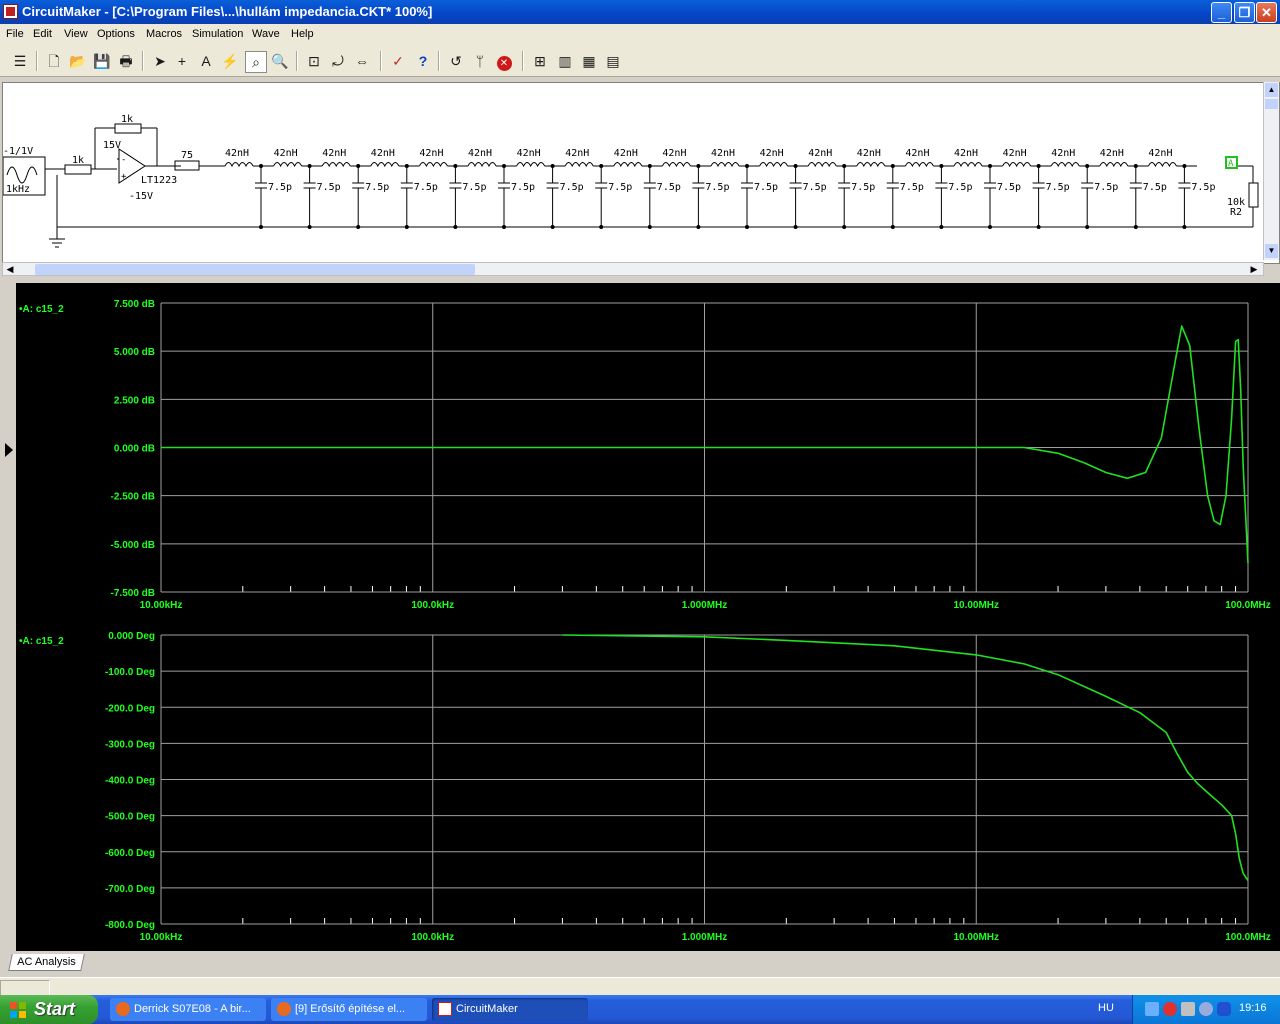 Image resolution: width=1280 pixels, height=1024 pixels. What do you see at coordinates (161, 937) in the screenshot?
I see `x-tick-label: 10.00kHz` at bounding box center [161, 937].